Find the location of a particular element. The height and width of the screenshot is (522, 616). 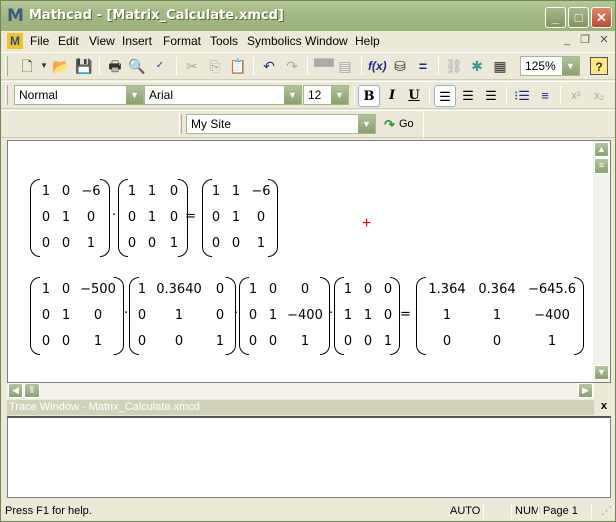

matrix-3: 100 0 1 −400 001 is located at coordinates (285, 315).